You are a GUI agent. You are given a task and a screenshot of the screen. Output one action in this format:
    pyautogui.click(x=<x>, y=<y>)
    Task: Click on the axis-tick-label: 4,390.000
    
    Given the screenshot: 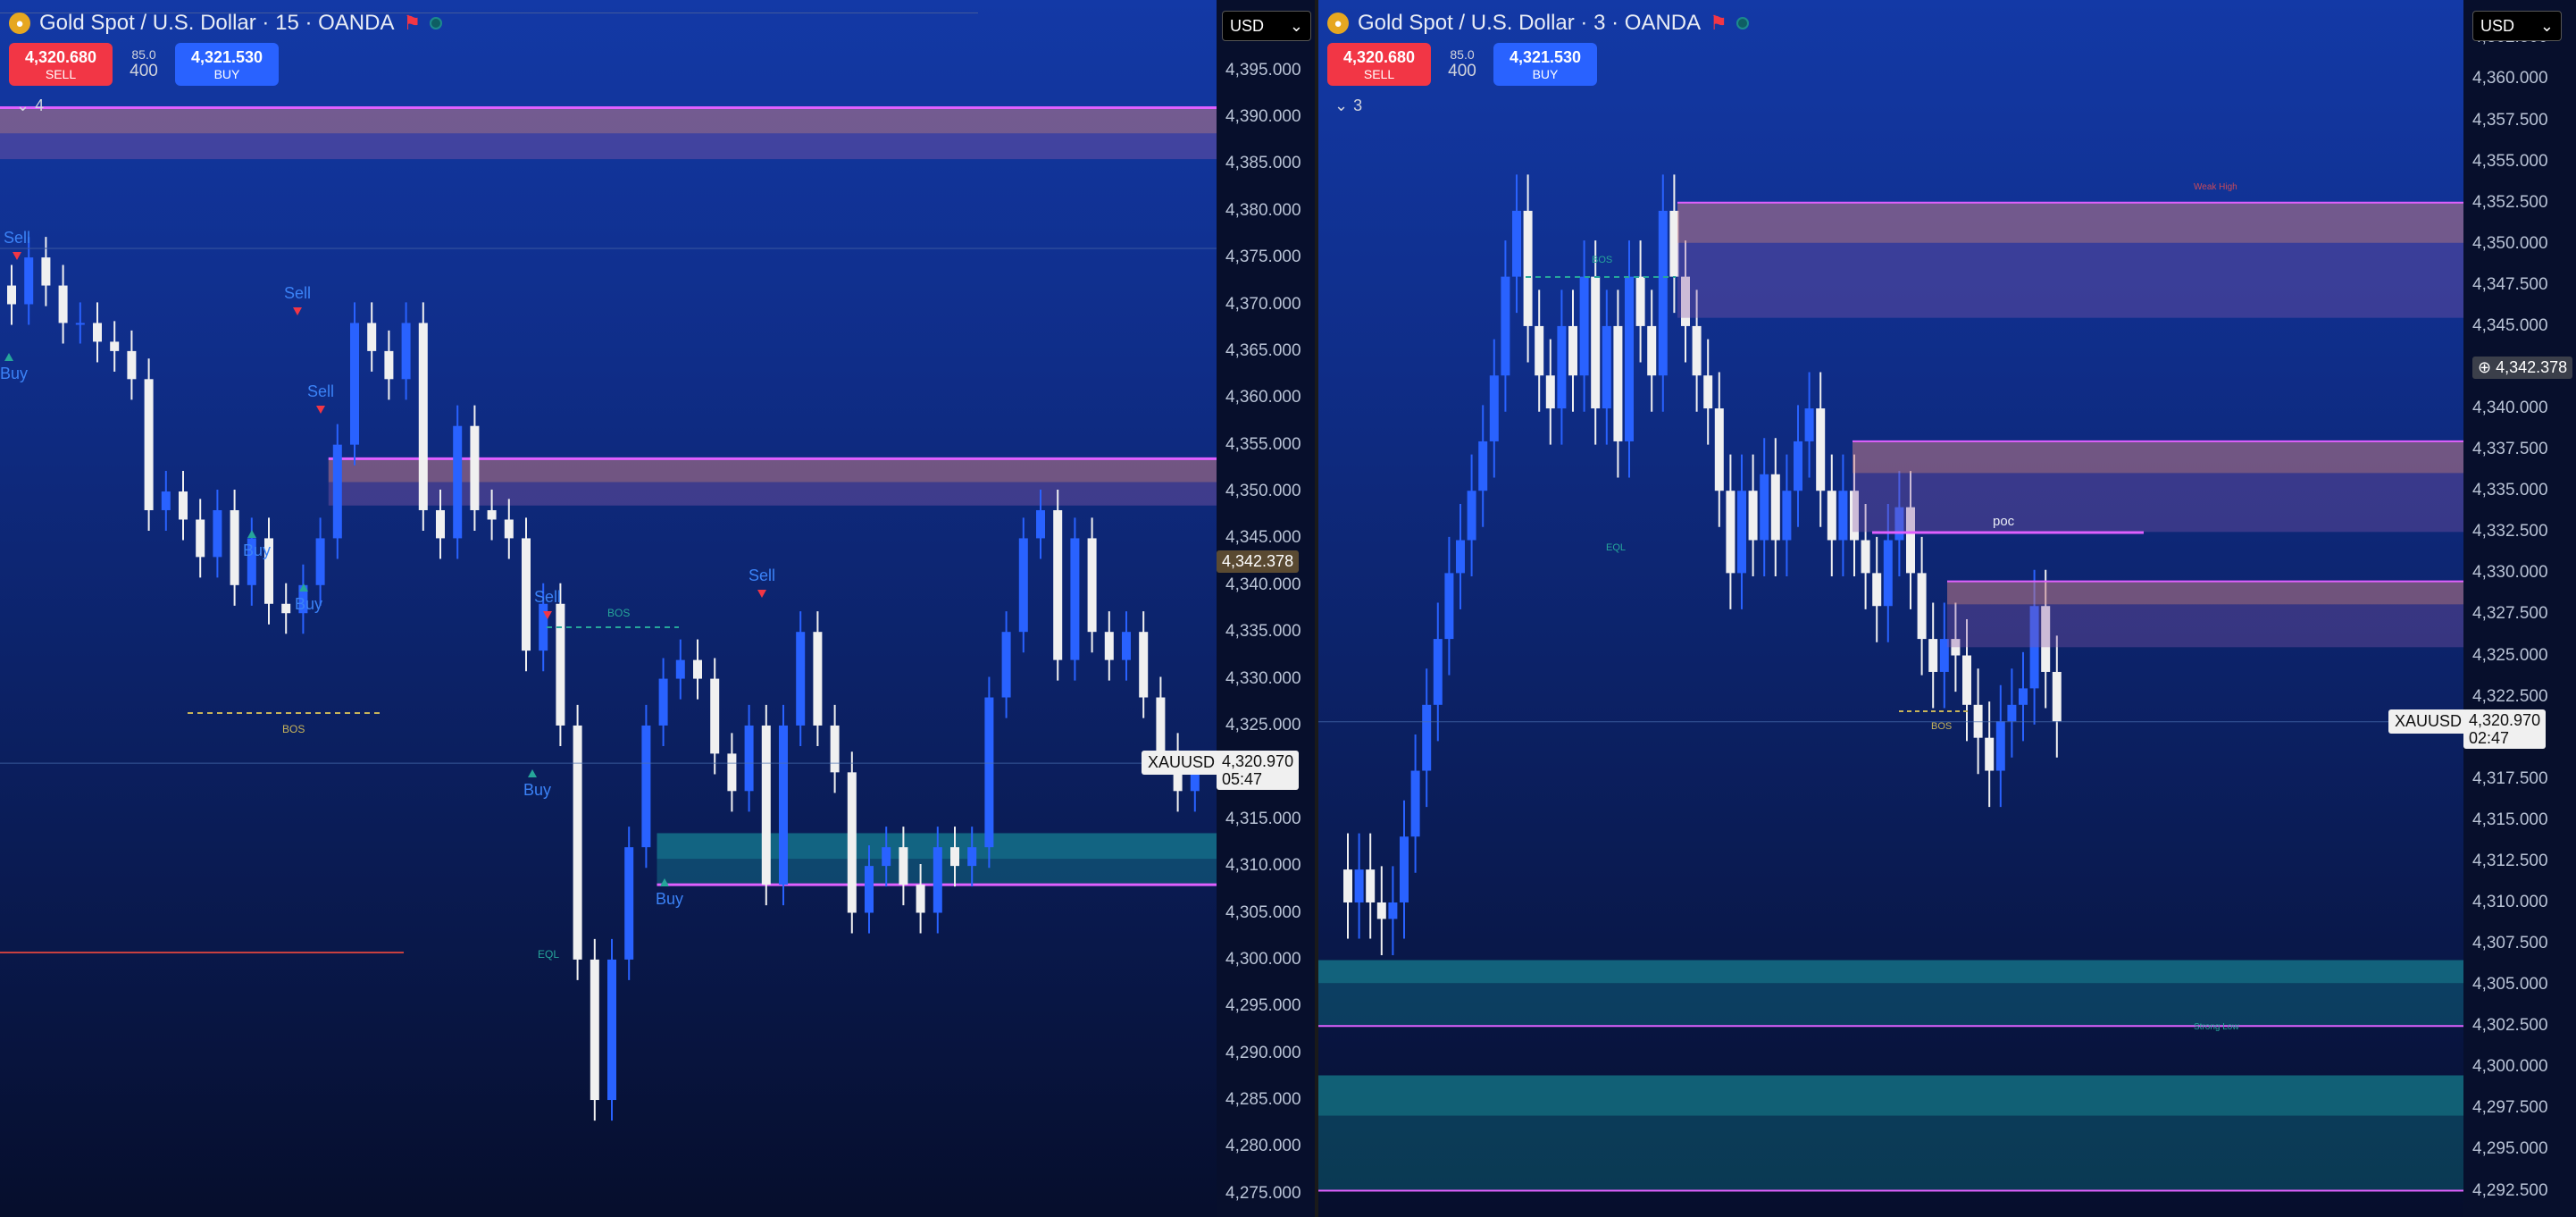 What is the action you would take?
    pyautogui.click(x=1263, y=116)
    